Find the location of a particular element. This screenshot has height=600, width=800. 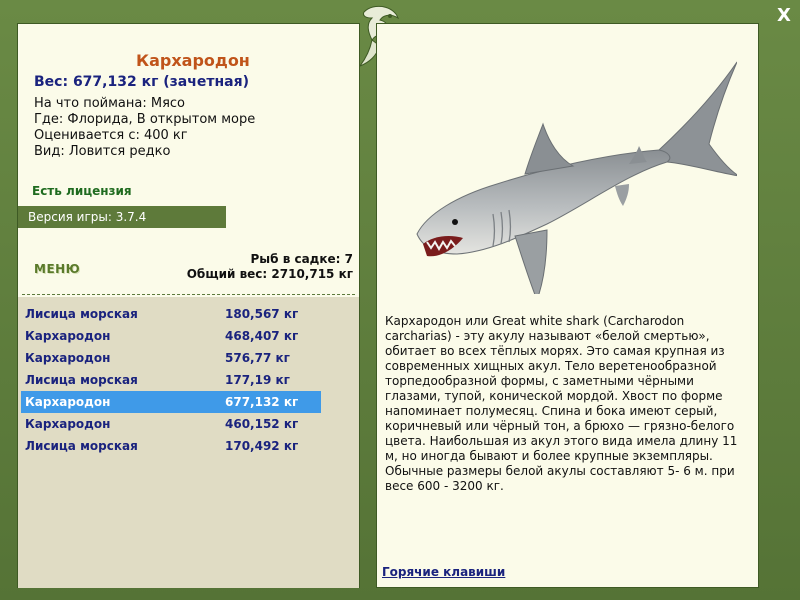

cage-total-weight: Общий вес: 2710,715 кг is located at coordinates (269, 274).